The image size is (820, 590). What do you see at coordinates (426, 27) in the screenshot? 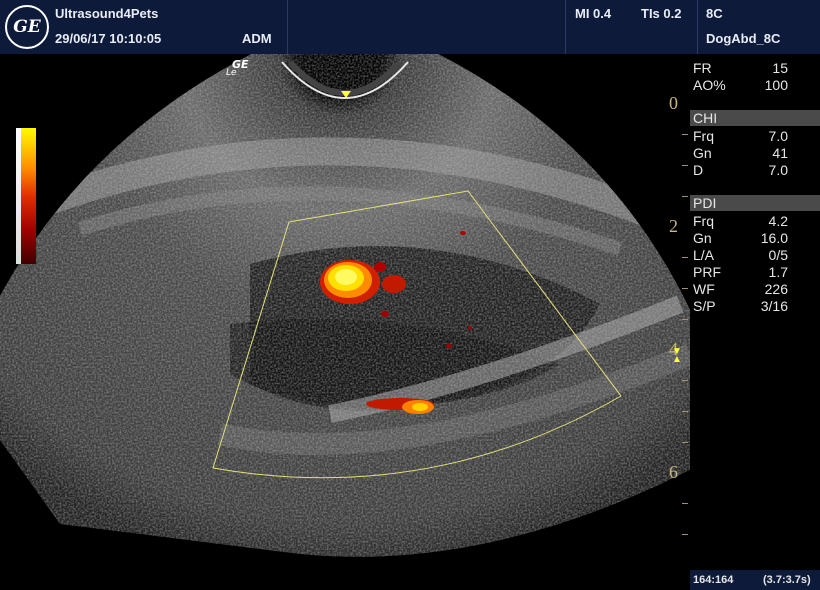
I see `header-cell-blank` at bounding box center [426, 27].